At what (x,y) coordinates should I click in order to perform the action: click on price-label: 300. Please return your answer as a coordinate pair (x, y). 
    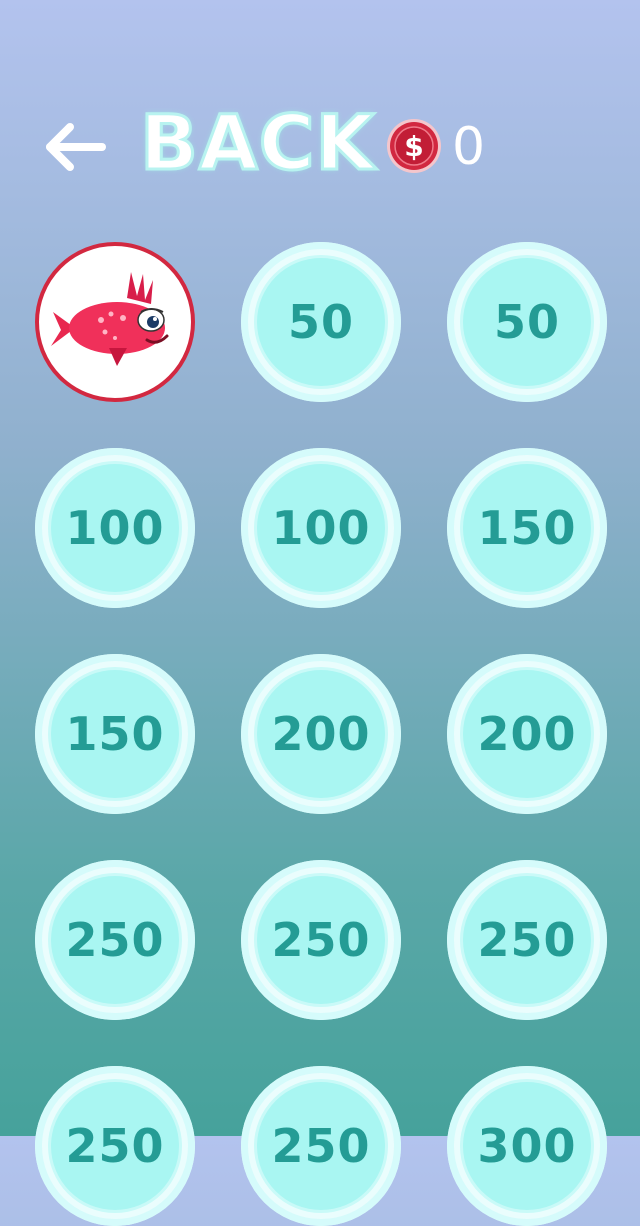
    Looking at the image, I should click on (527, 1146).